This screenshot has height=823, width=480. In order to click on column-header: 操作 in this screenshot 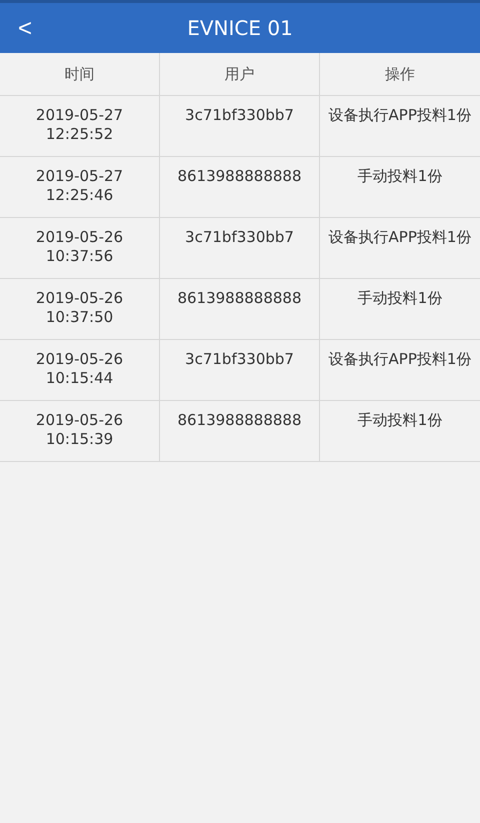, I will do `click(400, 74)`.